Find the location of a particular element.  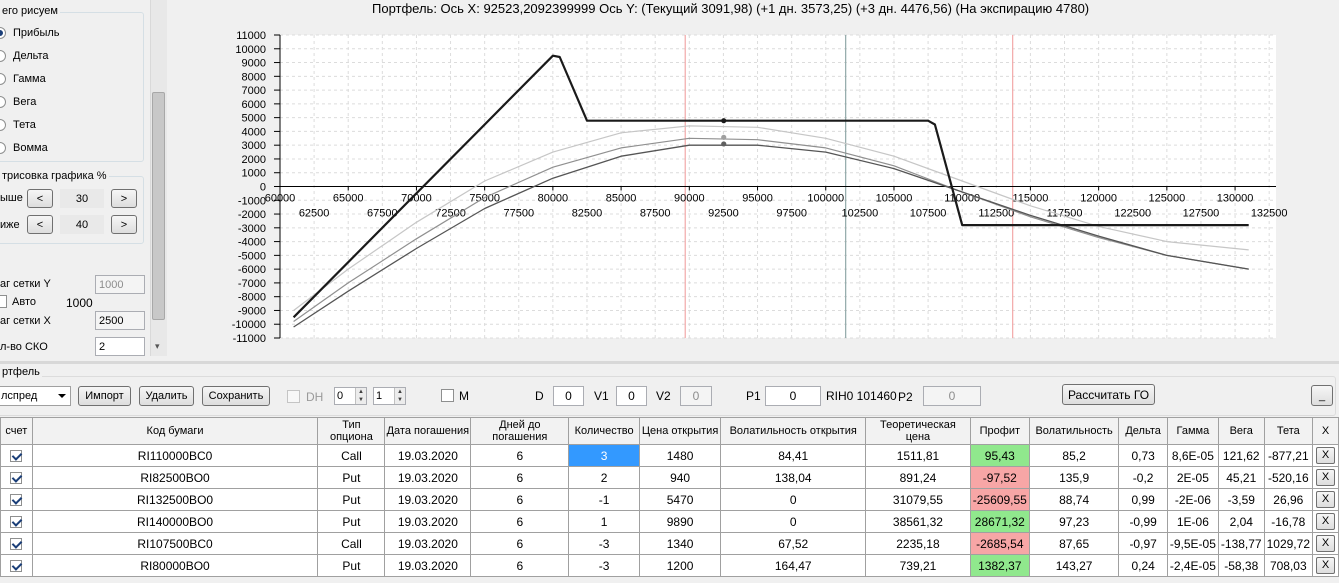

cell-profit: 1382,37 is located at coordinates (999, 565).